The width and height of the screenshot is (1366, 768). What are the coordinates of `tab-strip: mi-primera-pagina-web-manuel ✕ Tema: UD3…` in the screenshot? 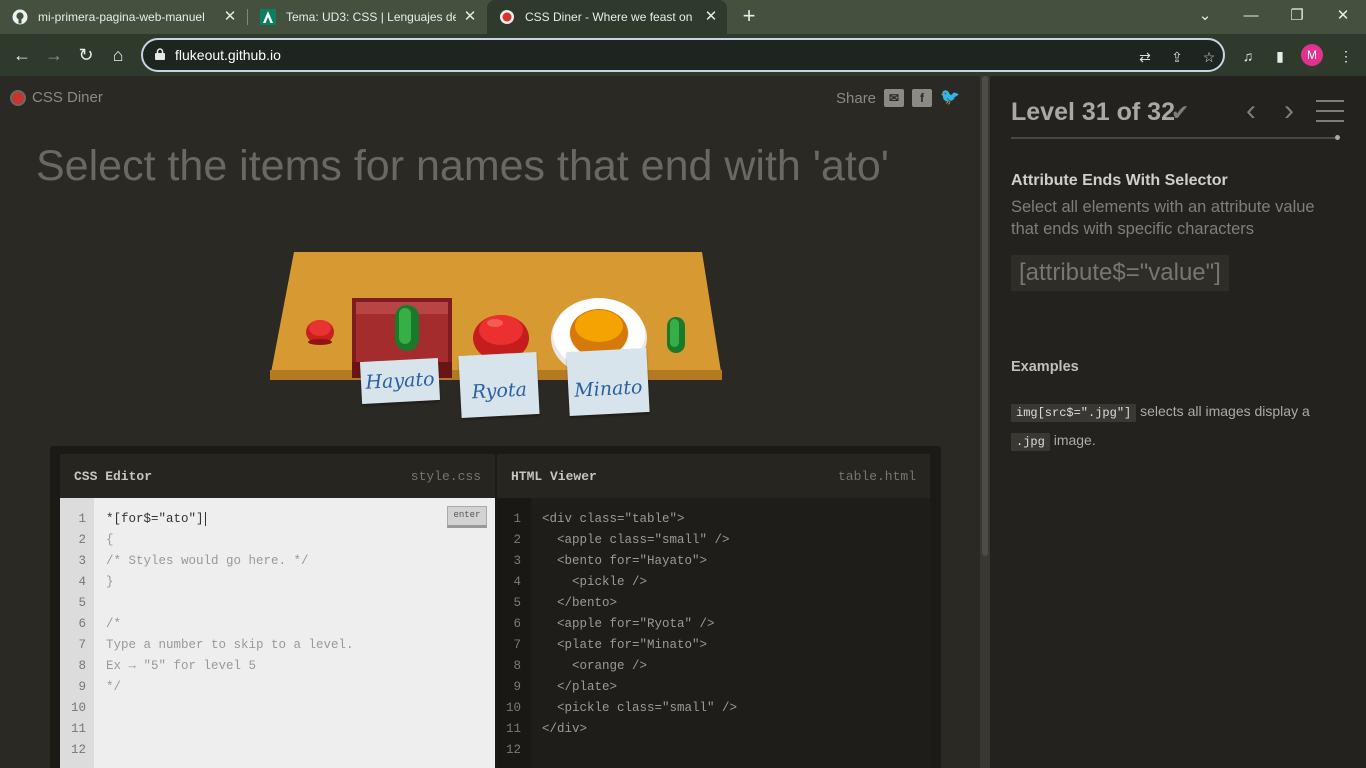 It's located at (683, 17).